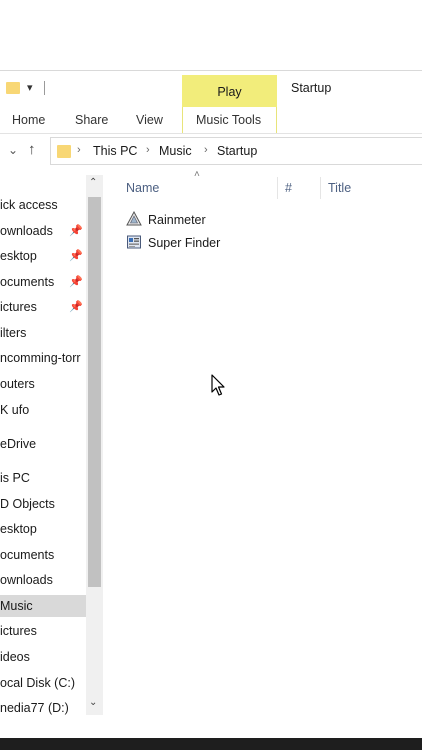 The height and width of the screenshot is (750, 422). Describe the element at coordinates (43, 444) in the screenshot. I see `nav-item-onedrive: eDrive` at that location.